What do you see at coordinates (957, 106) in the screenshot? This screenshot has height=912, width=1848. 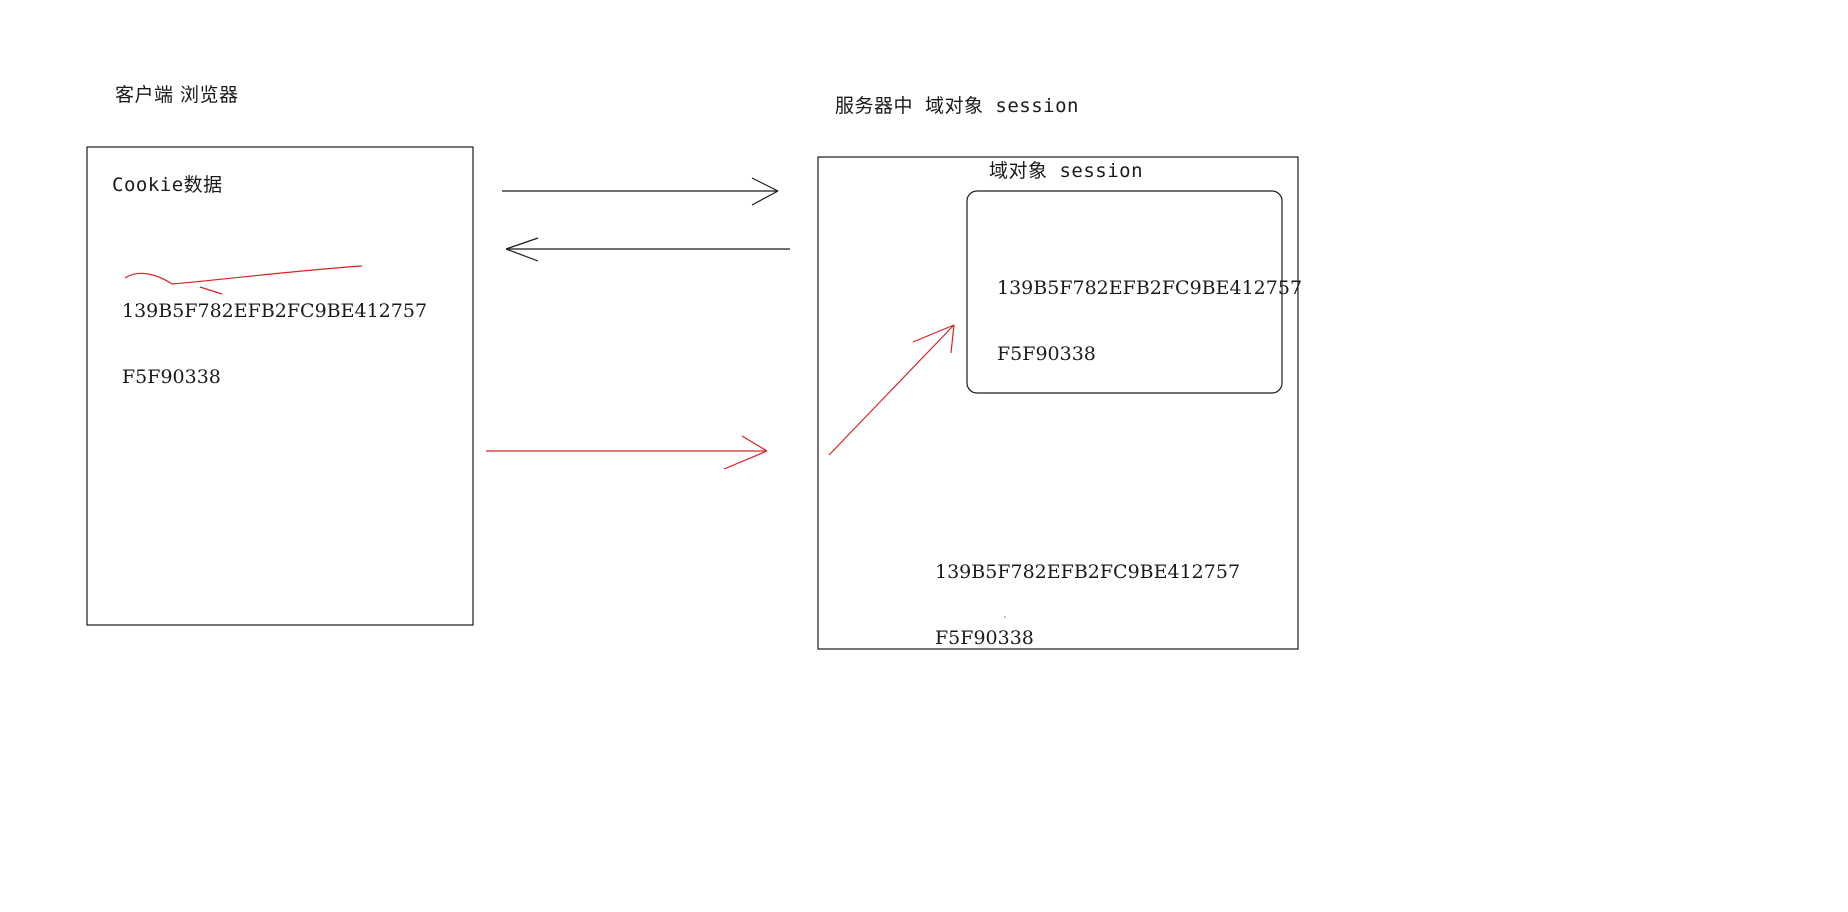 I see `server-title: 服务器中 域对象 session` at bounding box center [957, 106].